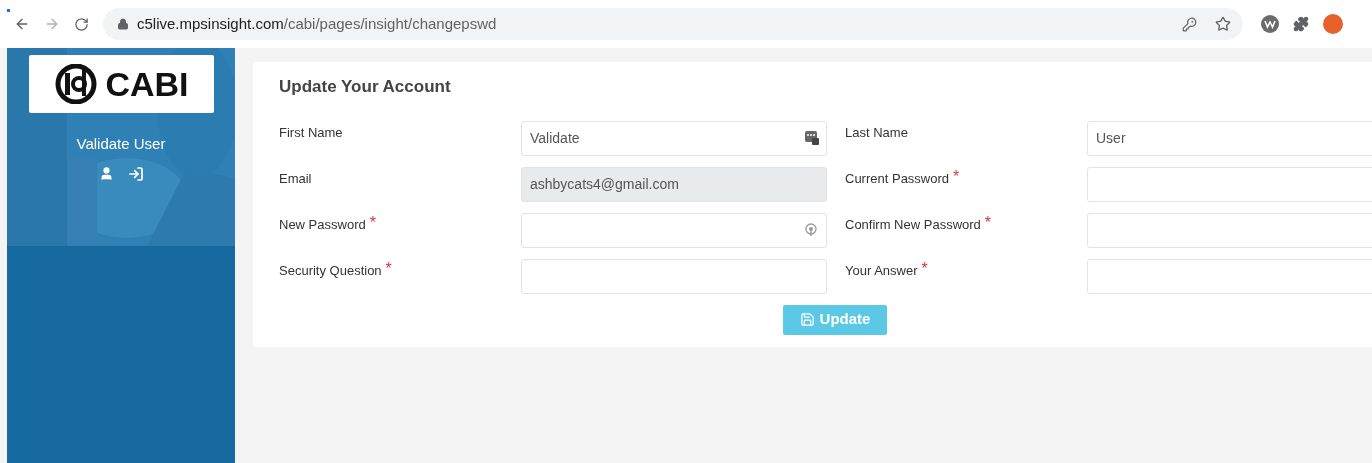  Describe the element at coordinates (8, 10) in the screenshot. I see `tab-indicator` at that location.